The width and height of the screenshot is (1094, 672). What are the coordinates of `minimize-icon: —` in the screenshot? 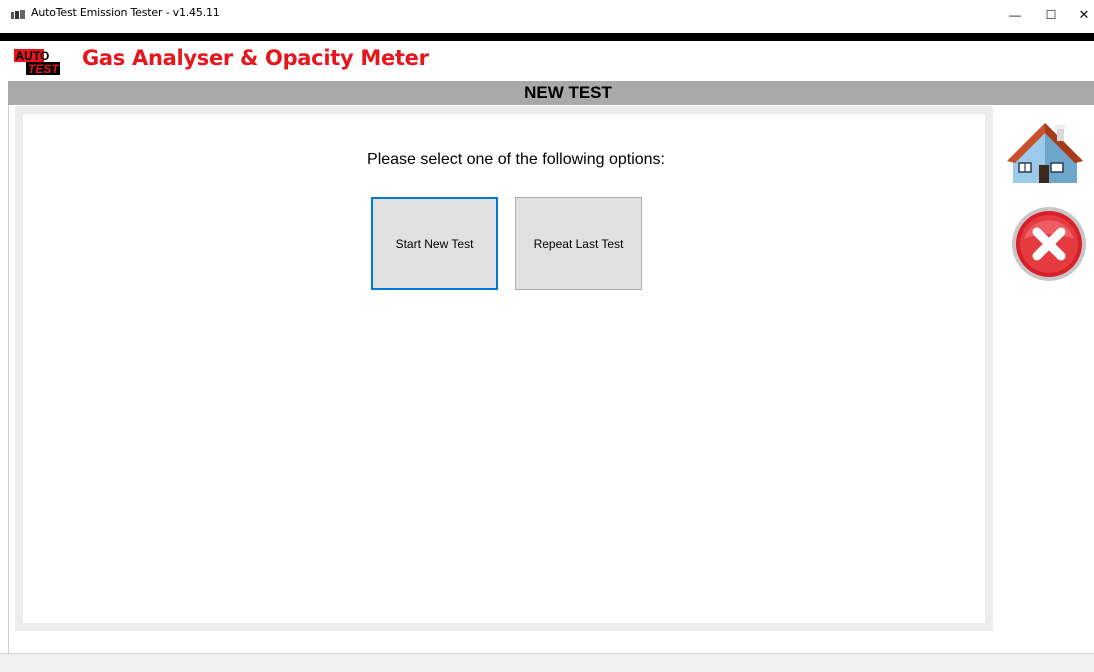 It's located at (1015, 15).